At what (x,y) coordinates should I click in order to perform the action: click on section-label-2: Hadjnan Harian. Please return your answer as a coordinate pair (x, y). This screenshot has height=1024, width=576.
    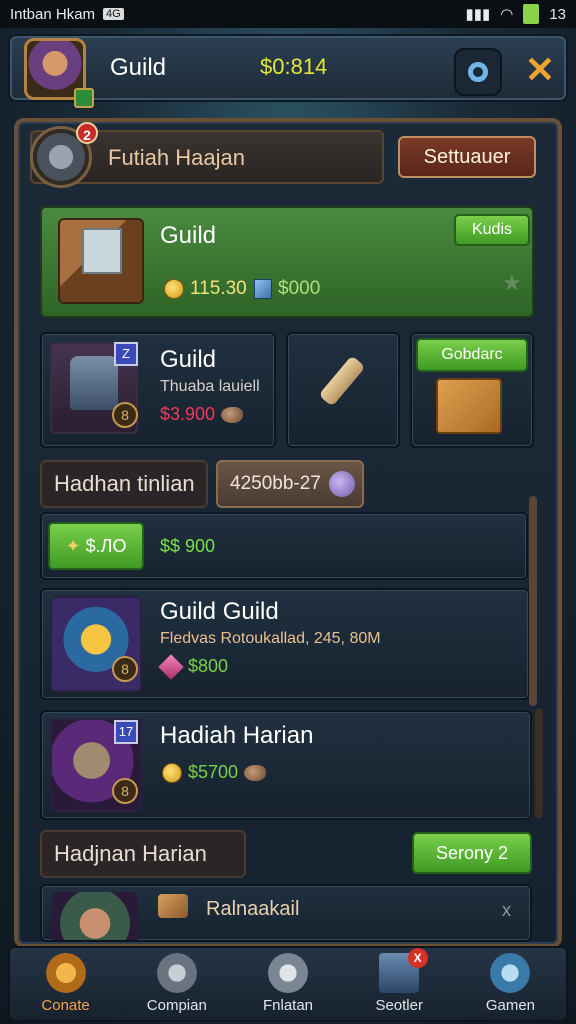
    Looking at the image, I should click on (143, 854).